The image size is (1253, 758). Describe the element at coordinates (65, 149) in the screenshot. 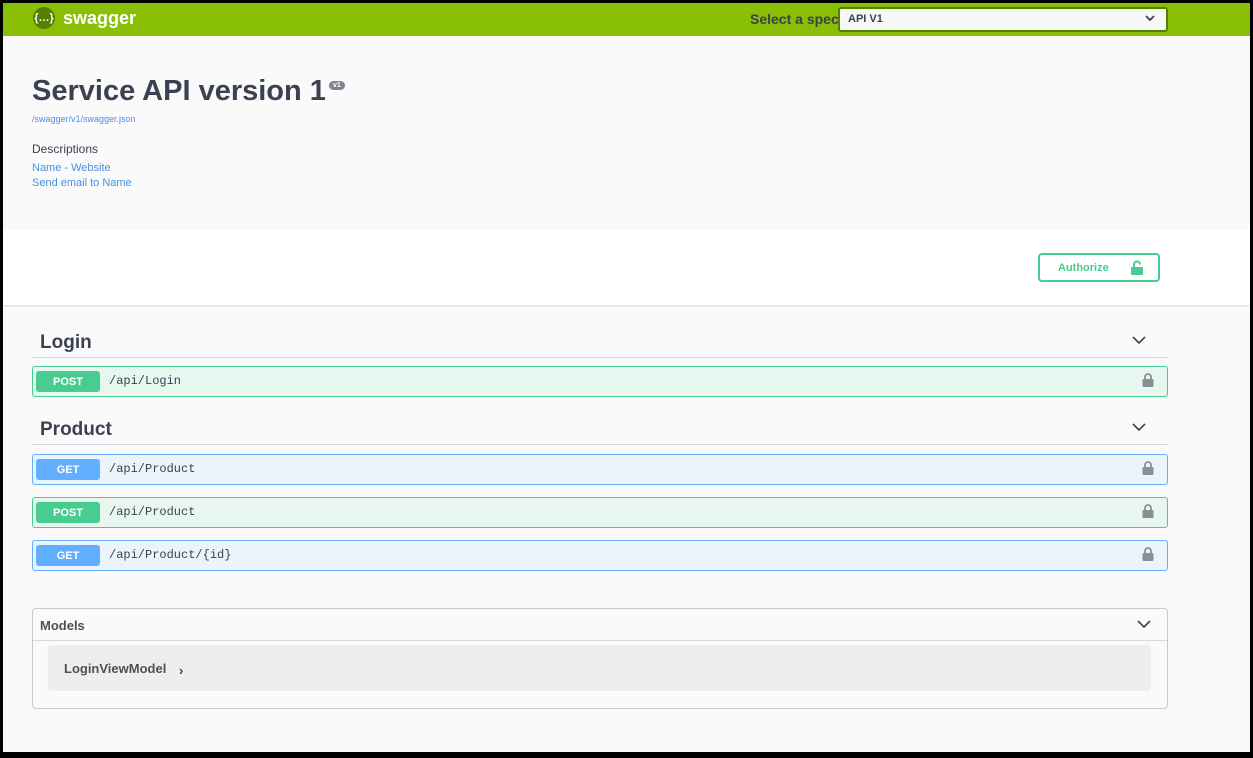

I see `description-heading: Descriptions` at that location.